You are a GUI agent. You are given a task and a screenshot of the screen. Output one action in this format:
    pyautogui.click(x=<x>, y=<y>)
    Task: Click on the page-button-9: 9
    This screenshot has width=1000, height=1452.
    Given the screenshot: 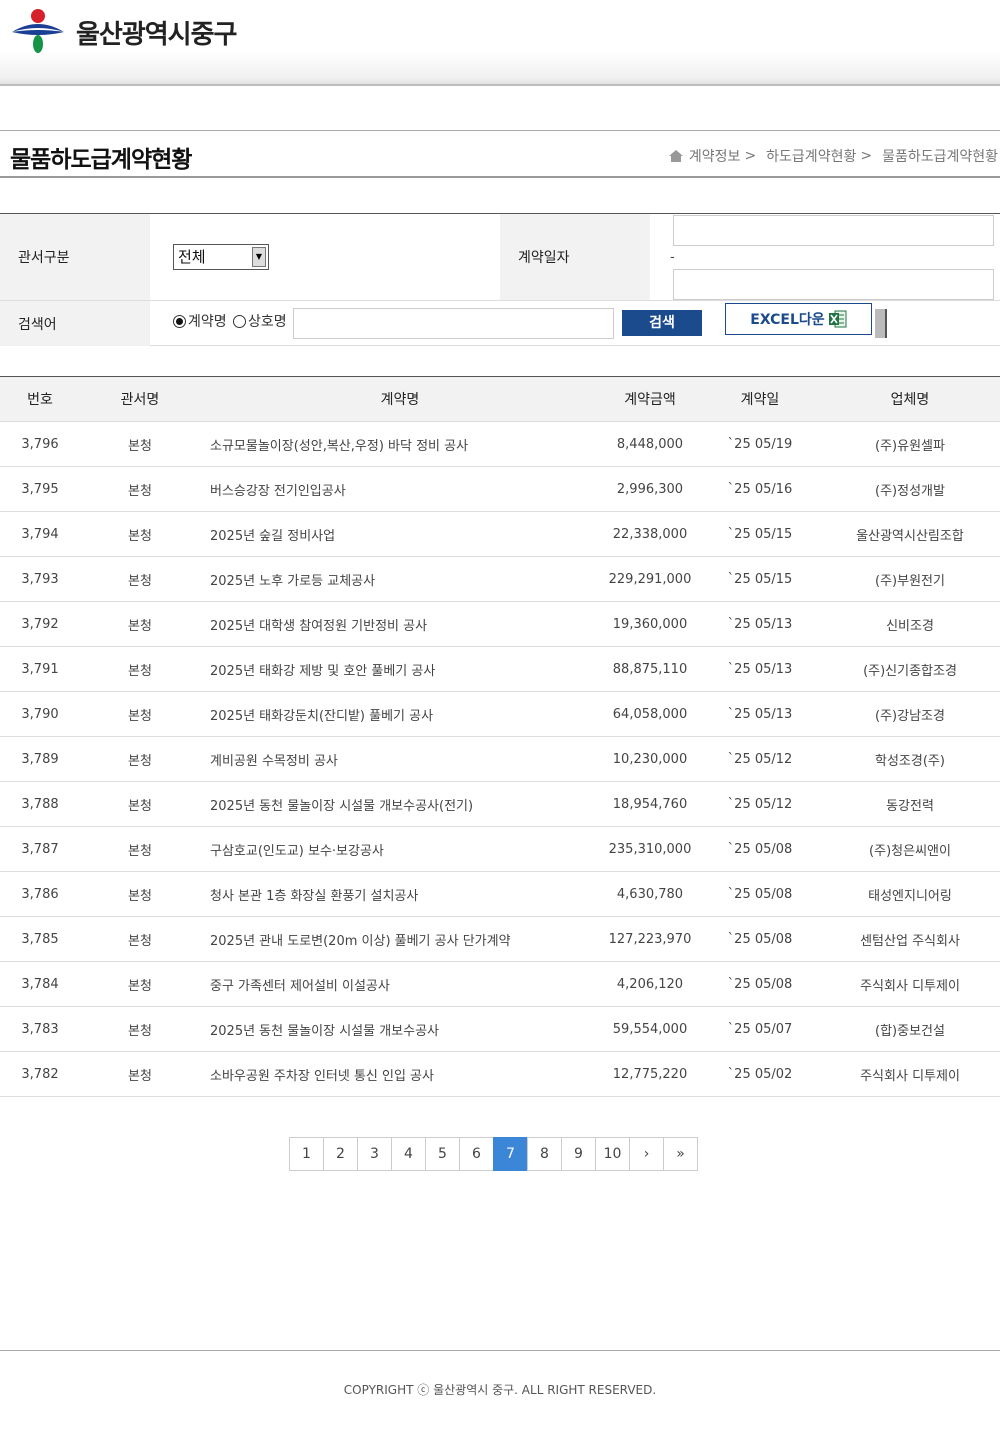 What is the action you would take?
    pyautogui.click(x=578, y=1154)
    